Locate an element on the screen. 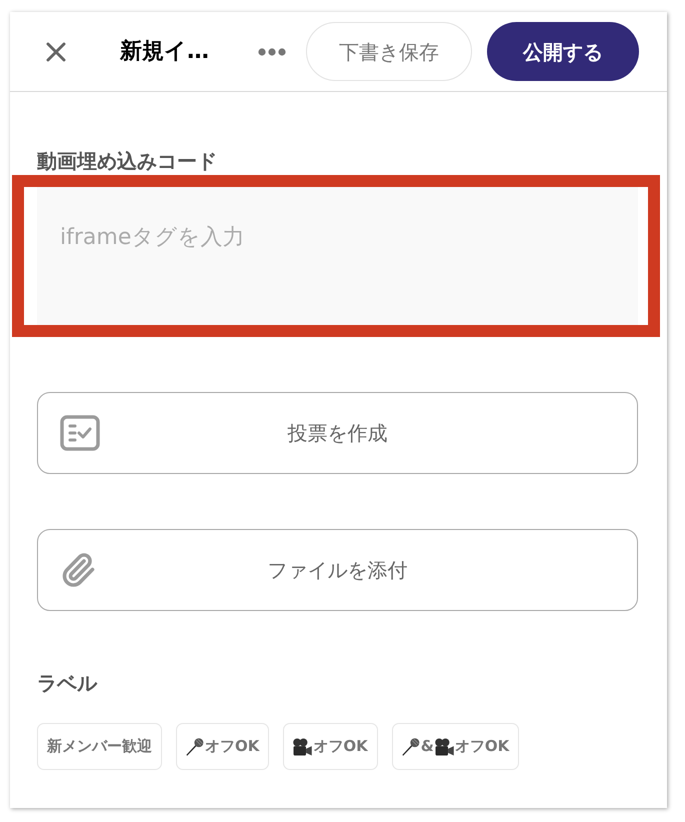 The height and width of the screenshot is (822, 685). create-poll-button: 投票を作成 is located at coordinates (337, 433).